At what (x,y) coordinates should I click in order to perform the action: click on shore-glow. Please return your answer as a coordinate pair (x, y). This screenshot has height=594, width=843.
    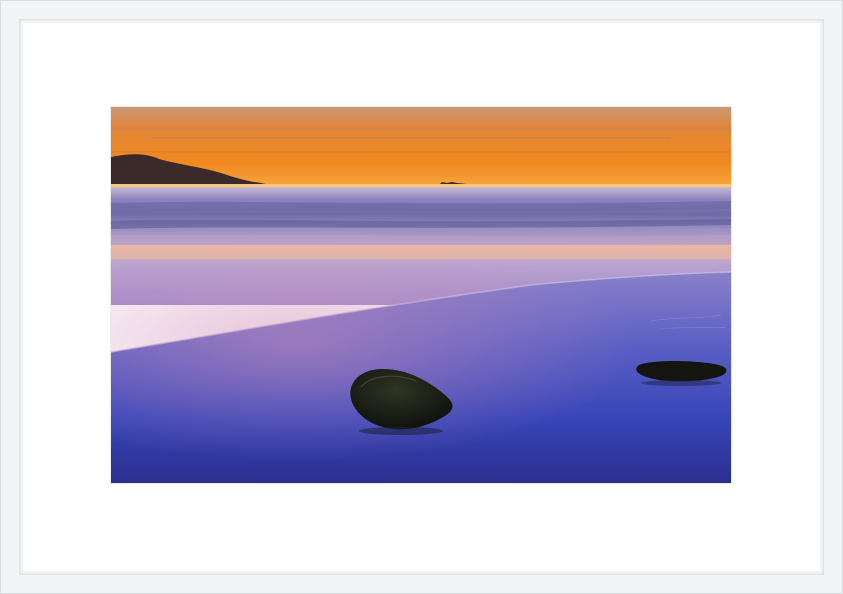
    Looking at the image, I should click on (421, 253).